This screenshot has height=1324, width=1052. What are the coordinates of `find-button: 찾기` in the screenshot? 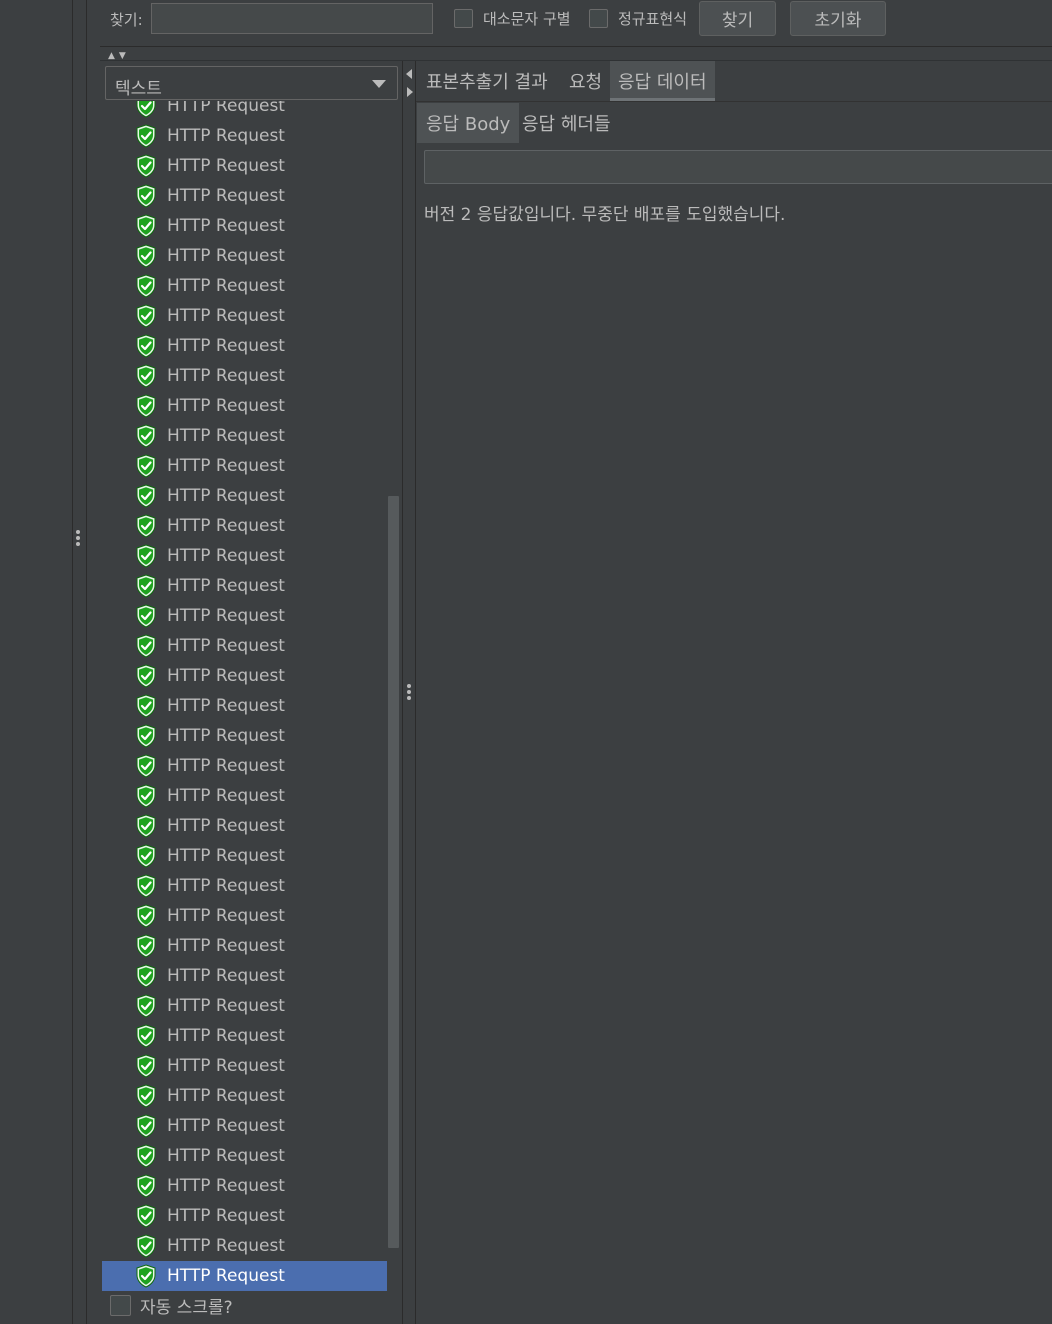 It's located at (737, 18).